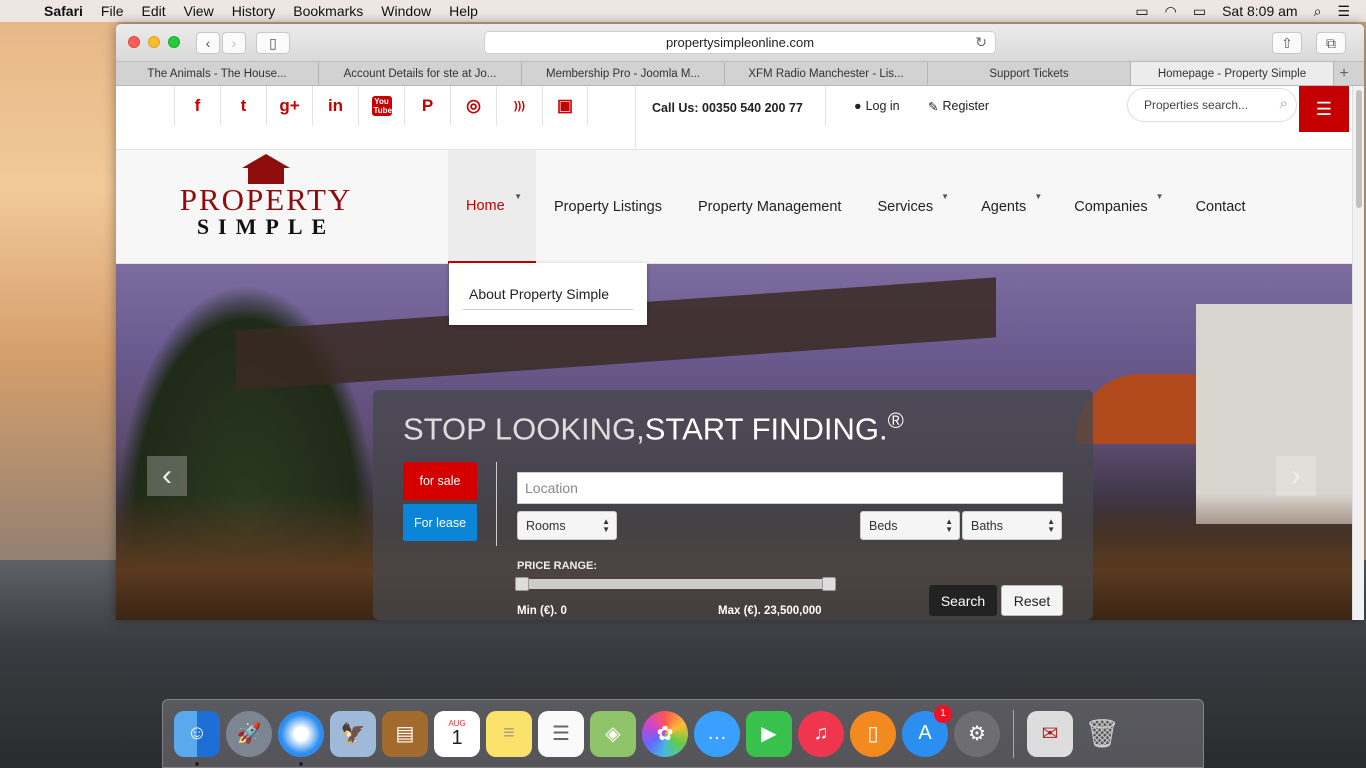 This screenshot has height=768, width=1366. Describe the element at coordinates (208, 43) in the screenshot. I see `back-button: ‹` at that location.